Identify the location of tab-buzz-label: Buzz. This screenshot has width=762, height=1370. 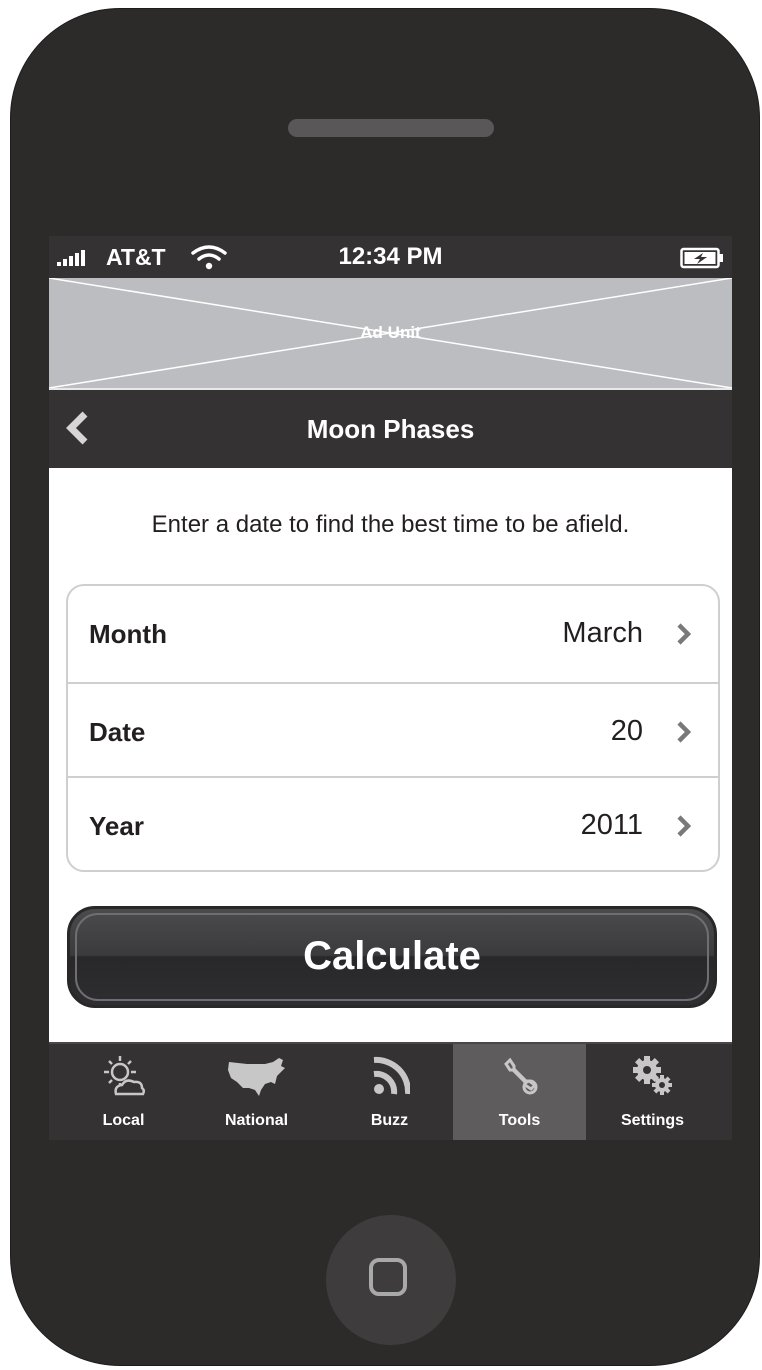
(389, 1120).